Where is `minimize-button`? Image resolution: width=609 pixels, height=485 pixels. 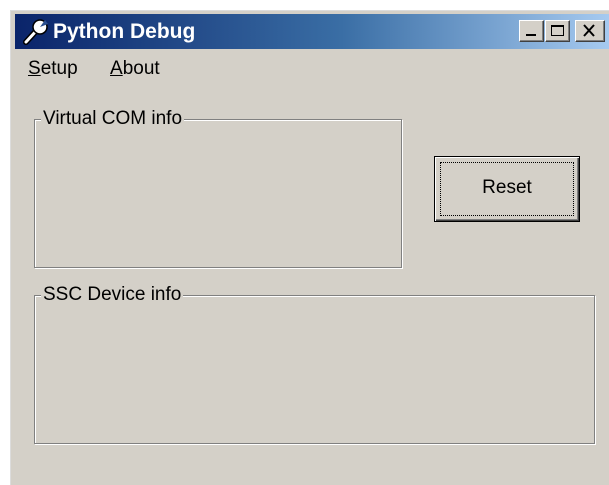 minimize-button is located at coordinates (531, 31).